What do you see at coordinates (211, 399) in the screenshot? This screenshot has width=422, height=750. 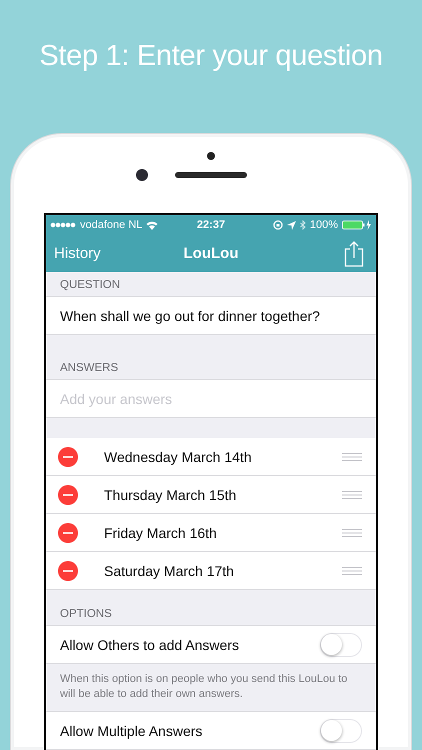 I see `answer-input-field: Add your answers` at bounding box center [211, 399].